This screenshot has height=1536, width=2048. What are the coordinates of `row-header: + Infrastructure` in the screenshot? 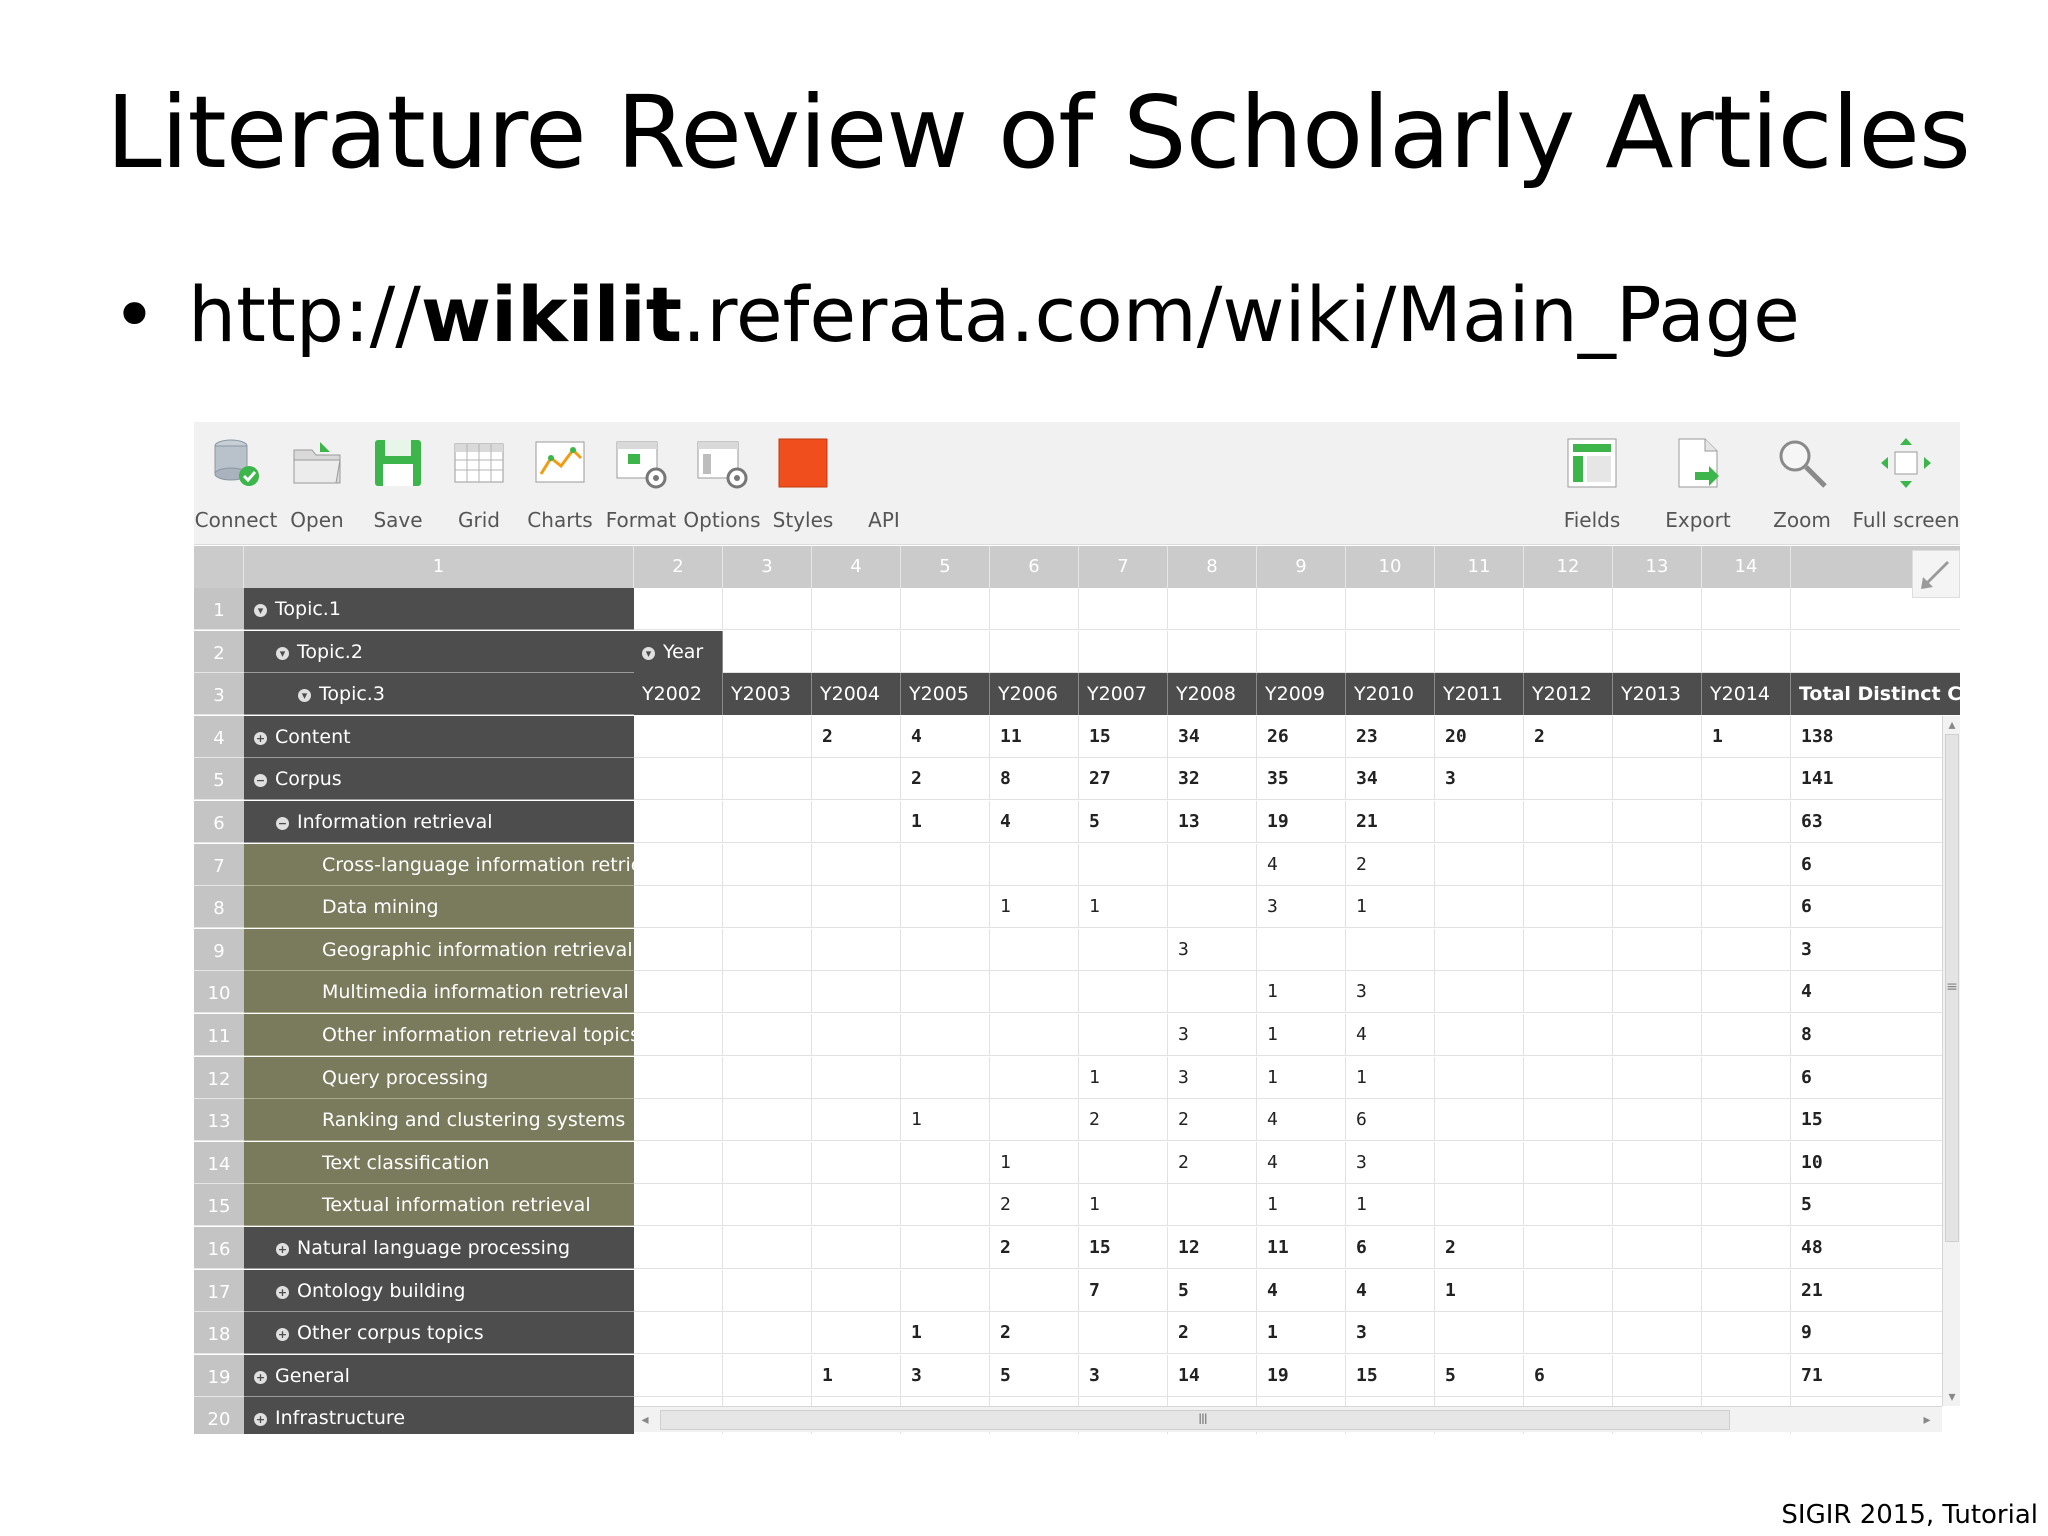 It's located at (439, 1415).